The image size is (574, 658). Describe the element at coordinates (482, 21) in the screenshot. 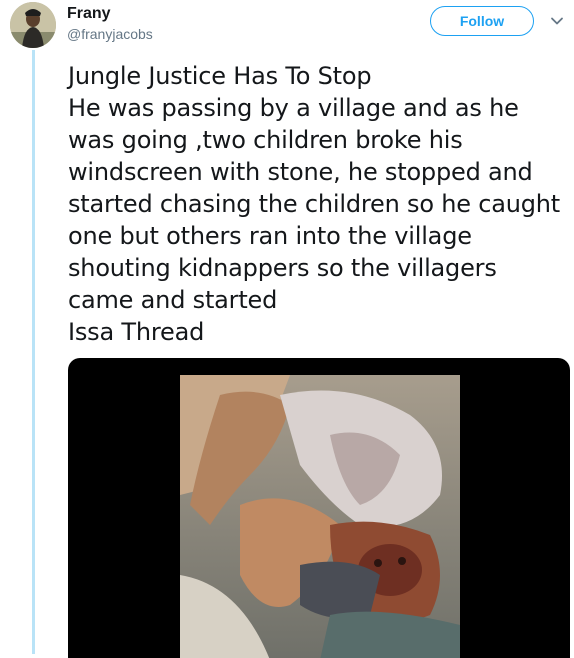

I see `follow-button: Follow` at that location.